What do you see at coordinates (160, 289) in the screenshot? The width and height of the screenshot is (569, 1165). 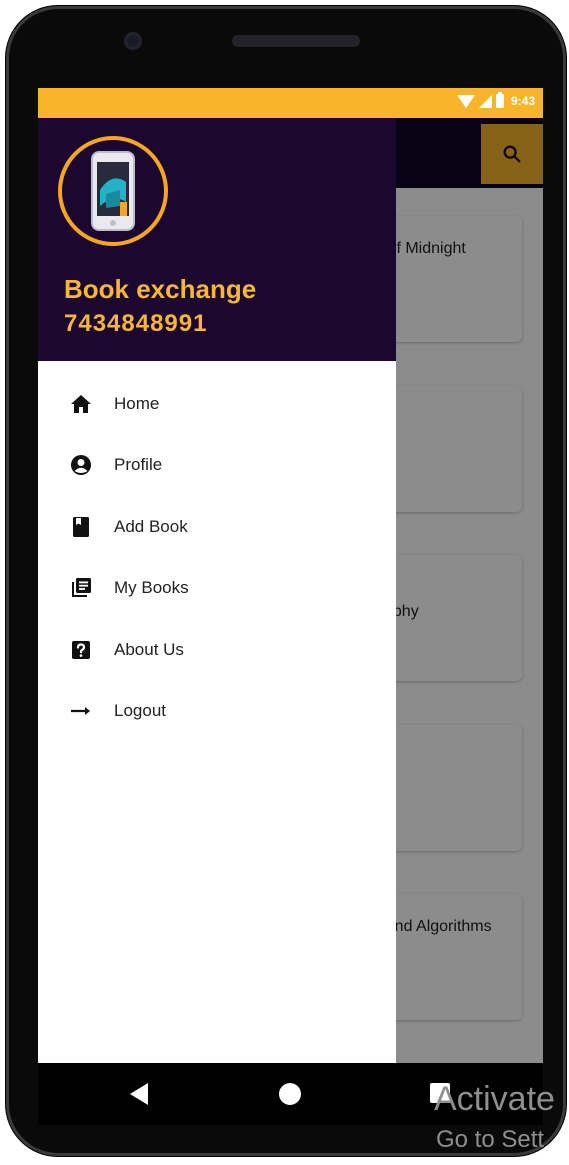 I see `app-name: Book exchange` at bounding box center [160, 289].